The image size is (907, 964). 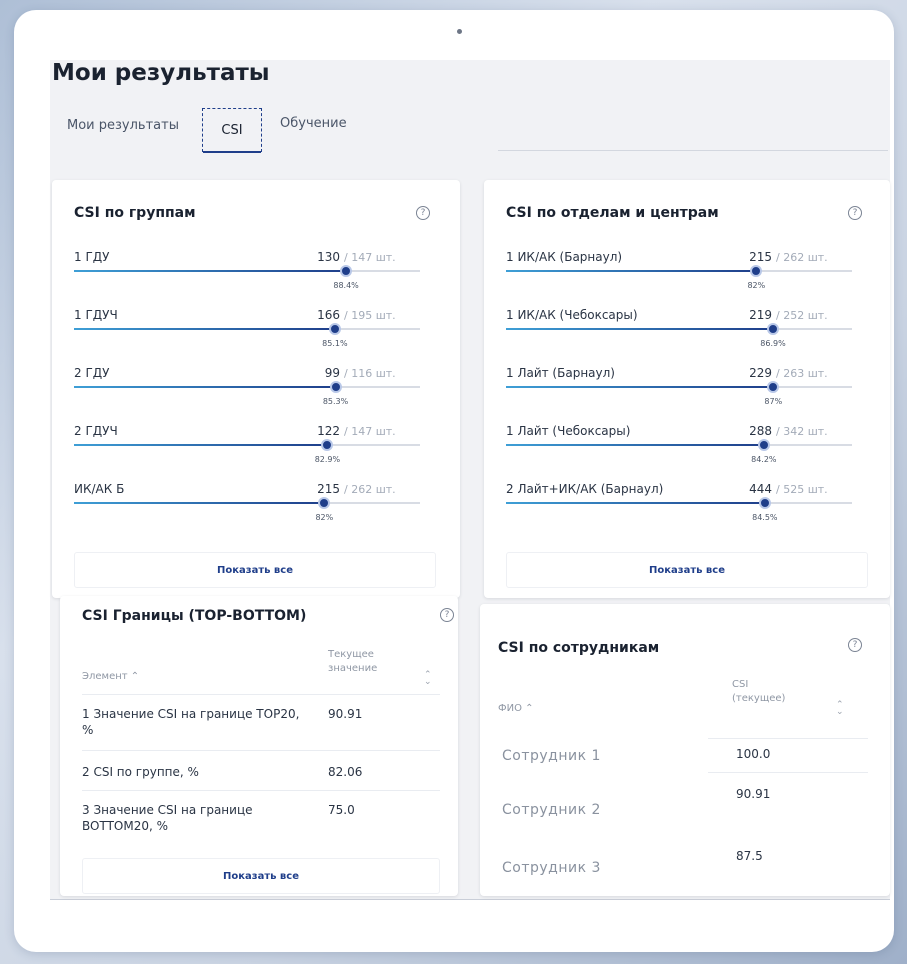 What do you see at coordinates (161, 73) in the screenshot?
I see `page-title: Мои результаты` at bounding box center [161, 73].